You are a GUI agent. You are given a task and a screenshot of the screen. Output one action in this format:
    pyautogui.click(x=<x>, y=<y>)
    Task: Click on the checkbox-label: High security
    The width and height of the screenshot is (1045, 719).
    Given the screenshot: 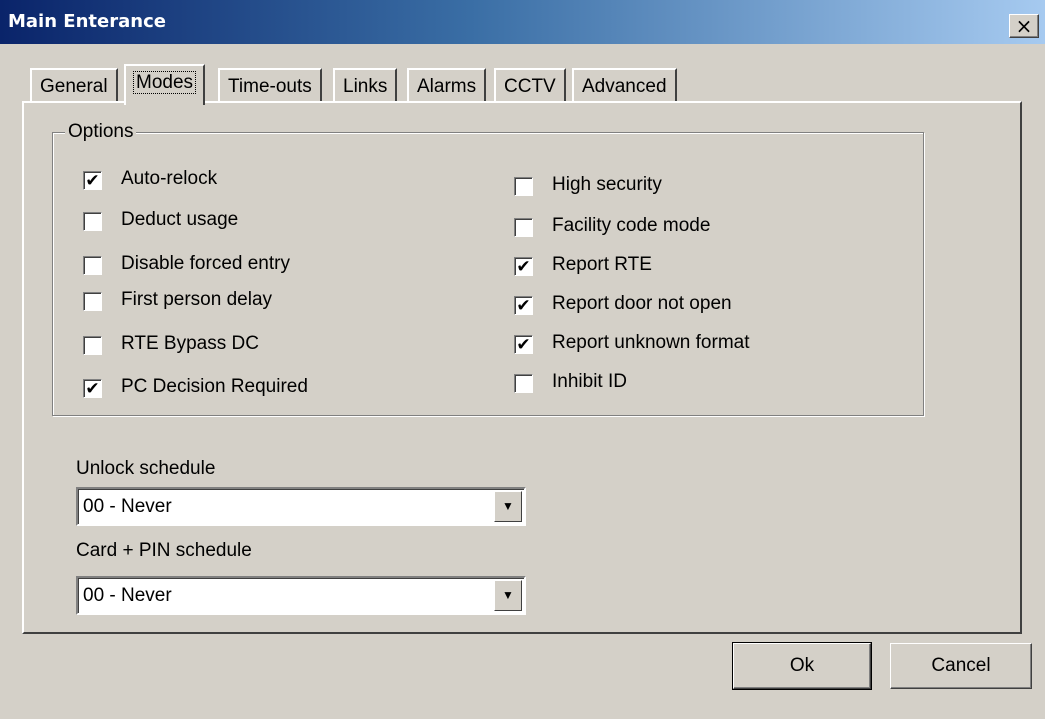 What is the action you would take?
    pyautogui.click(x=607, y=184)
    